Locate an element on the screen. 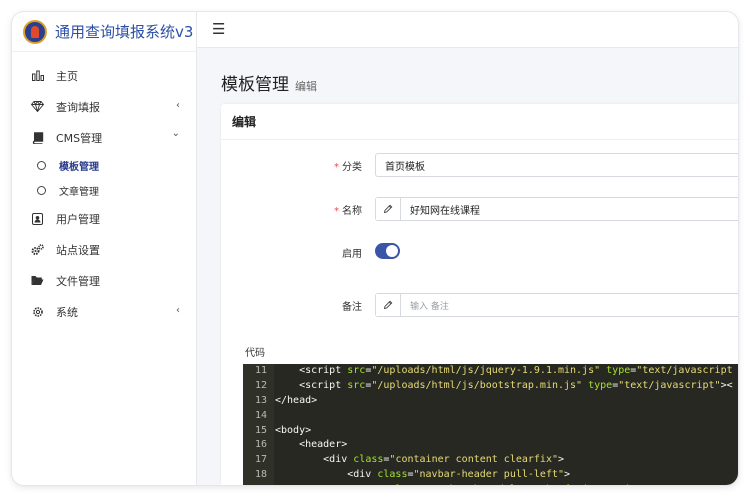  code-token: "navbar-header pull-left" is located at coordinates (489, 475).